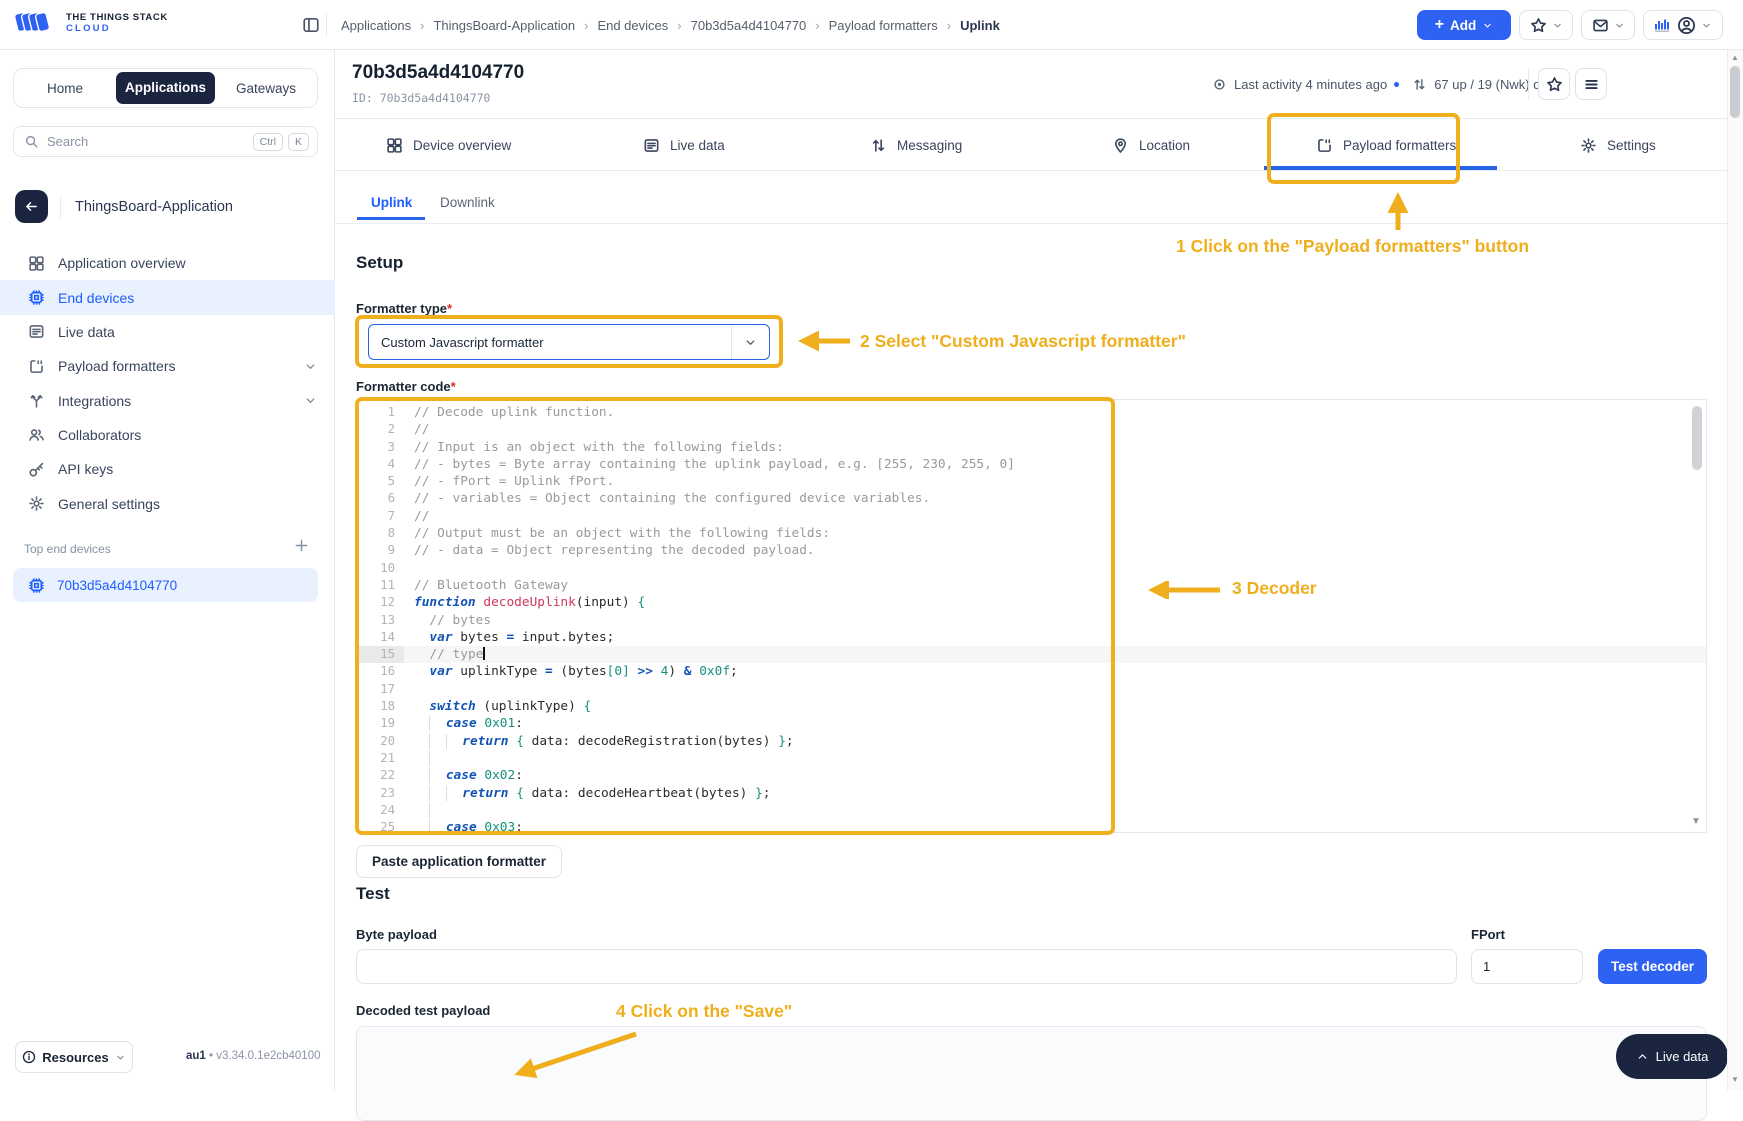  I want to click on sidebar-item-api-keys: API keys, so click(167, 469).